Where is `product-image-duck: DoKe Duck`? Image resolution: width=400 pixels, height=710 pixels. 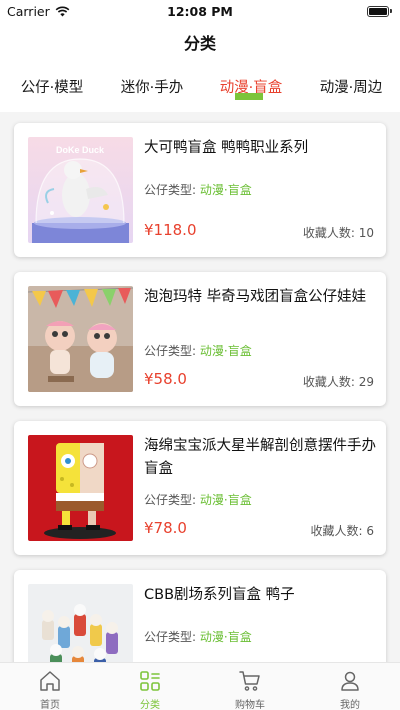 product-image-duck: DoKe Duck is located at coordinates (80, 190).